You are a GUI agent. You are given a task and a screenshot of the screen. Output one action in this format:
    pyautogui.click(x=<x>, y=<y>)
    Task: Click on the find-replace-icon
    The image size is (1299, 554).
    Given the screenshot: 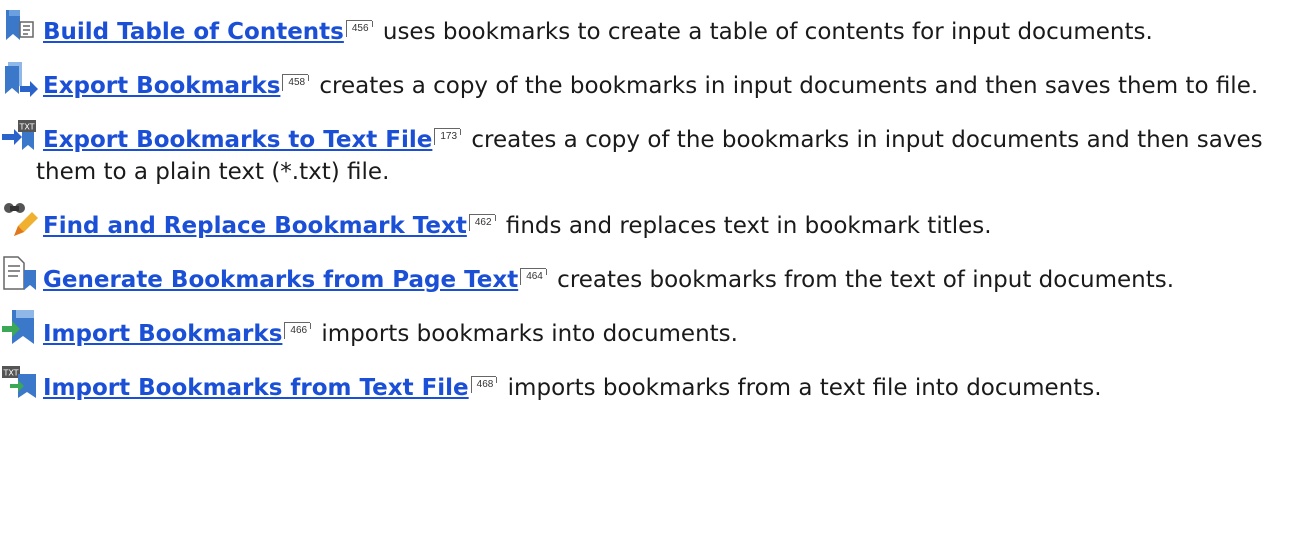 What is the action you would take?
    pyautogui.click(x=20, y=220)
    